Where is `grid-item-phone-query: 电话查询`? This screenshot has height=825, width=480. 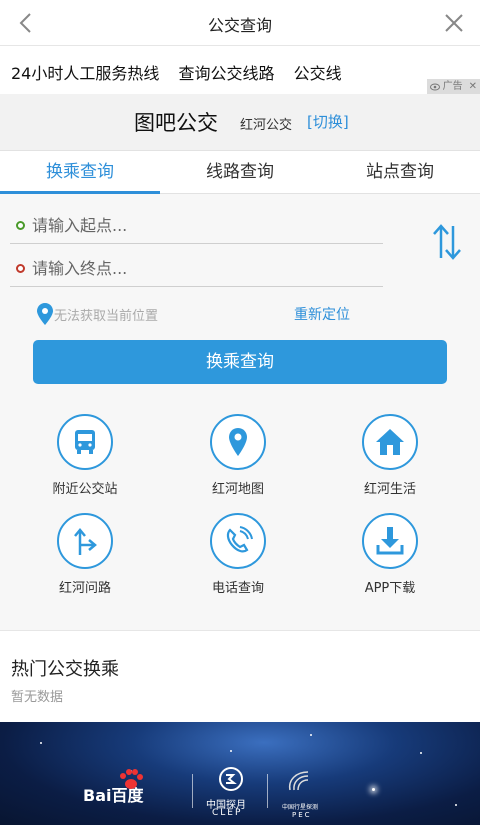 grid-item-phone-query: 电话查询 is located at coordinates (238, 558).